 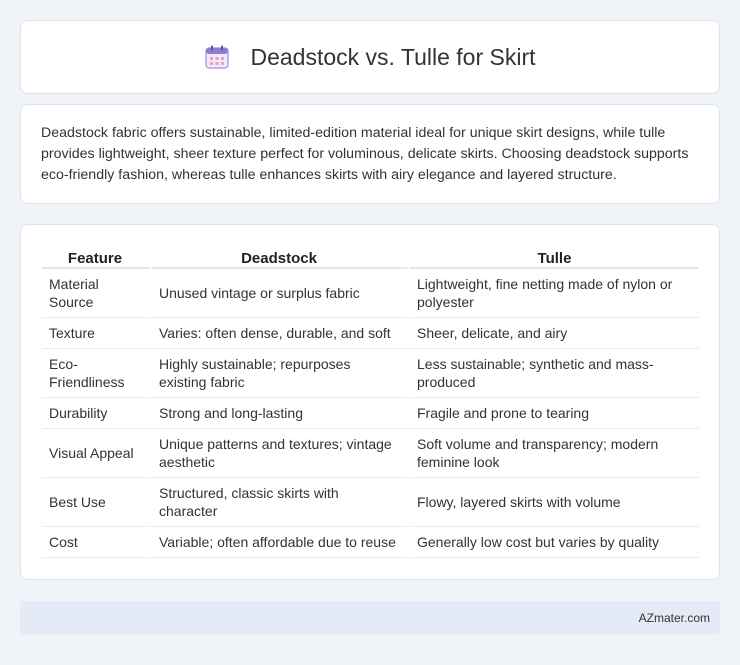 What do you see at coordinates (281, 293) in the screenshot?
I see `deadstock-cell: Unused vintage or surplus fabric` at bounding box center [281, 293].